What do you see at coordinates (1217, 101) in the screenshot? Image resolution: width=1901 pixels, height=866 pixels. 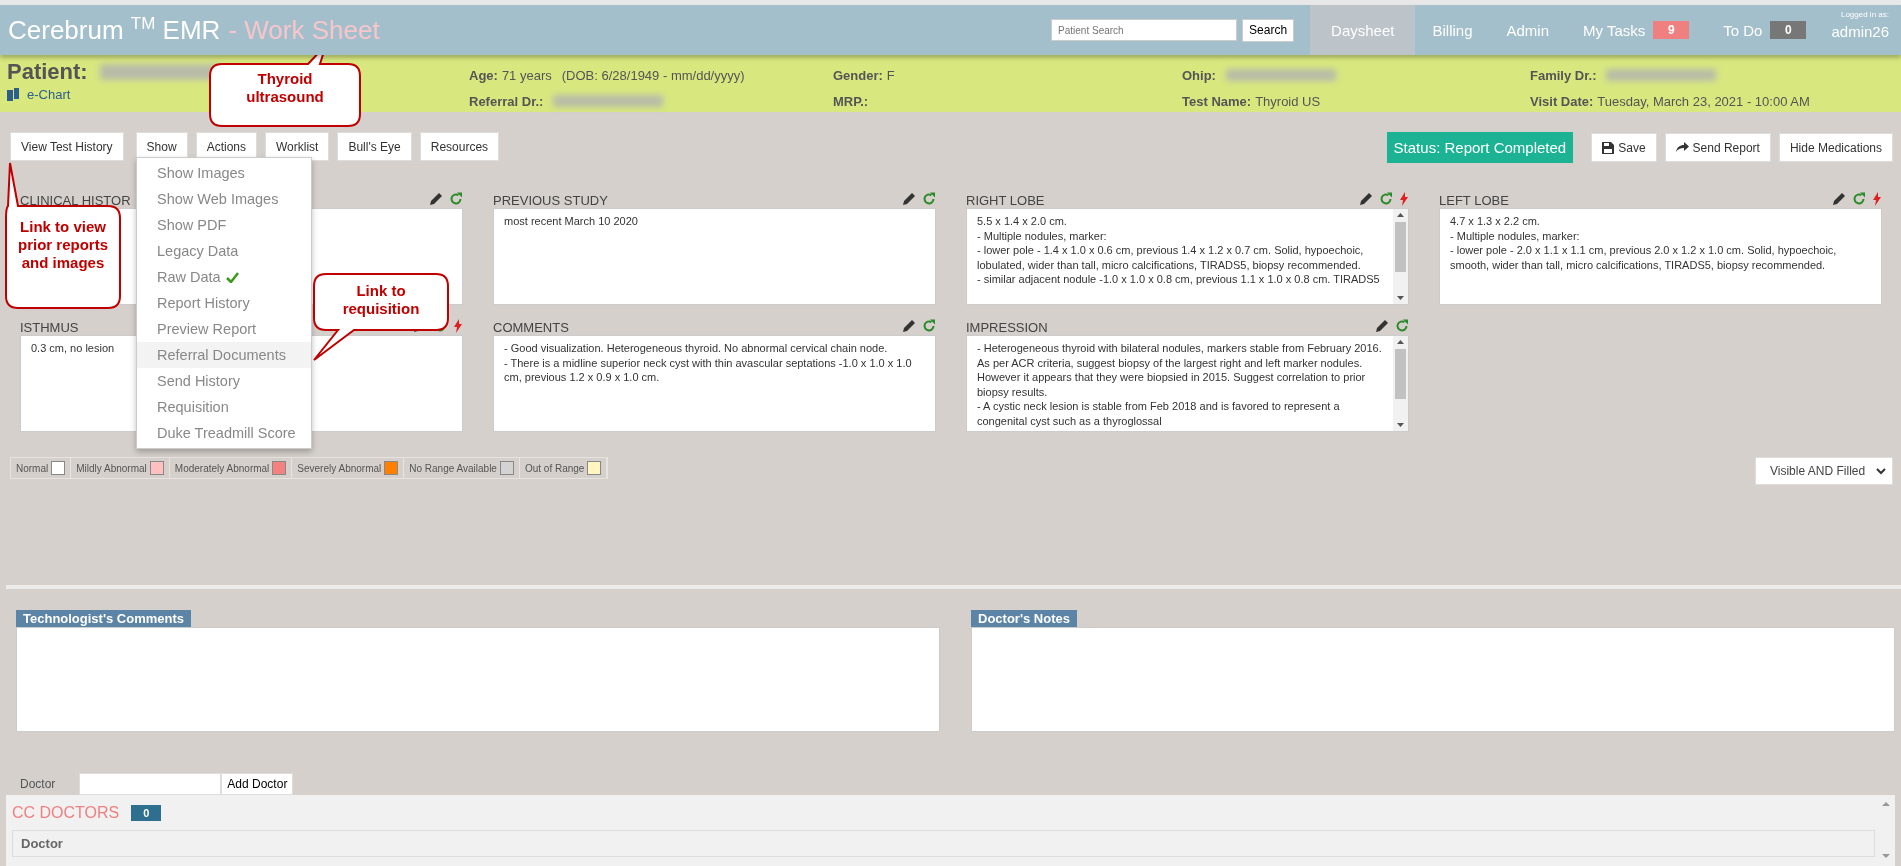 I see `field-label: Test Name:` at bounding box center [1217, 101].